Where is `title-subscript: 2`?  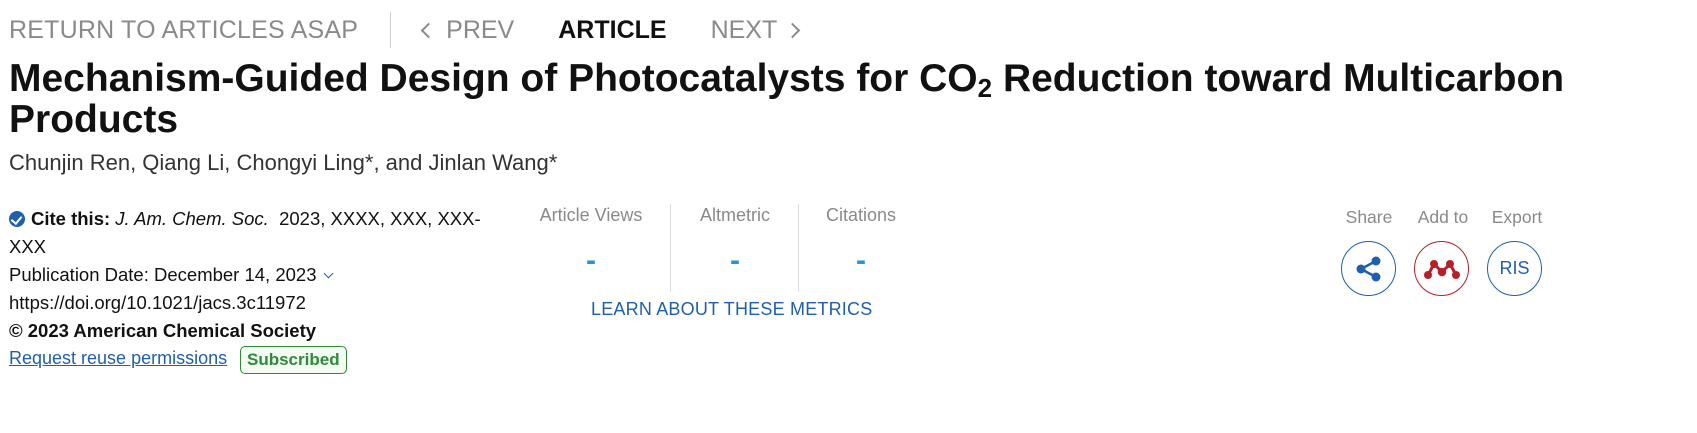 title-subscript: 2 is located at coordinates (985, 88).